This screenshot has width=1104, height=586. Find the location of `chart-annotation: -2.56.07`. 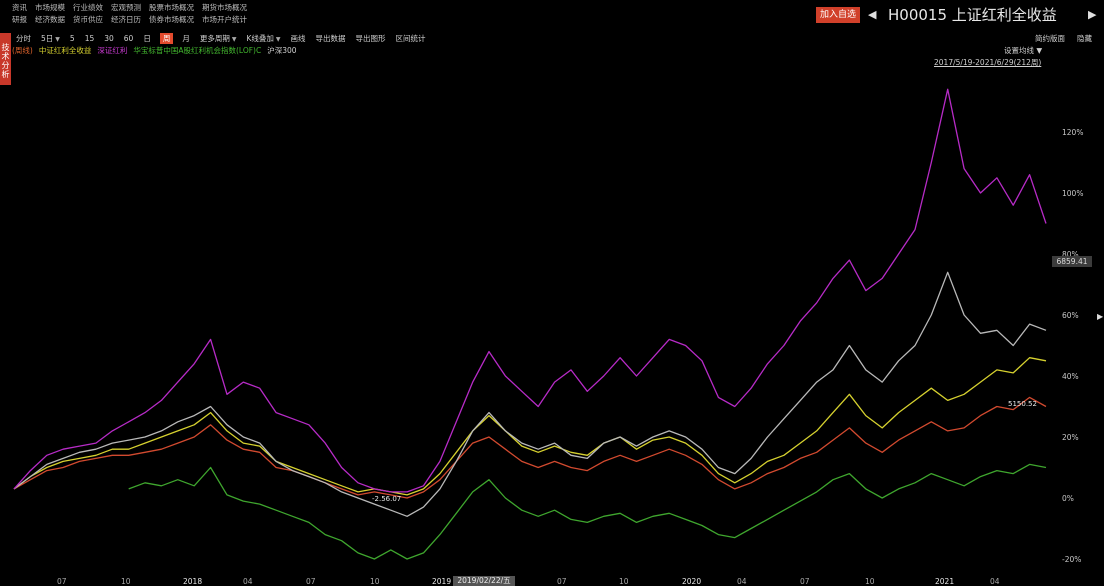

chart-annotation: -2.56.07 is located at coordinates (386, 499).